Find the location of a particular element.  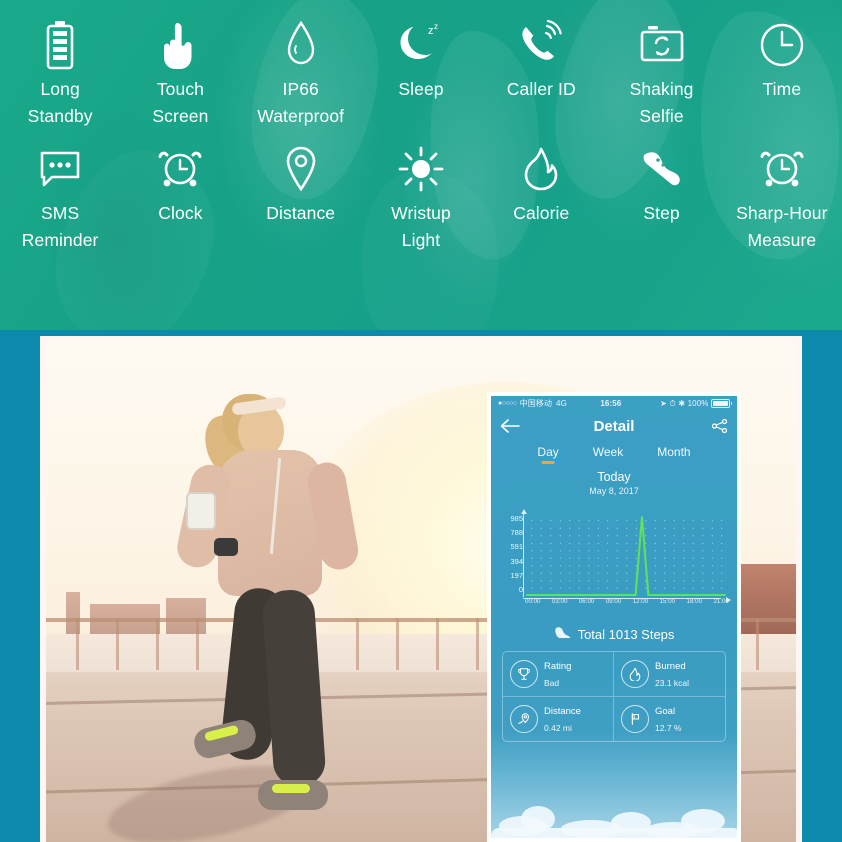

tab-month: Month is located at coordinates (673, 454).